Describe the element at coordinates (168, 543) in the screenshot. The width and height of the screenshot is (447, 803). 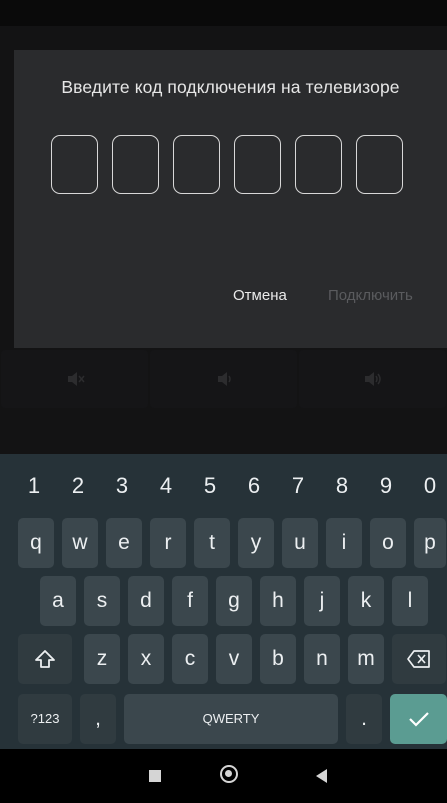
I see `key-r: r` at that location.